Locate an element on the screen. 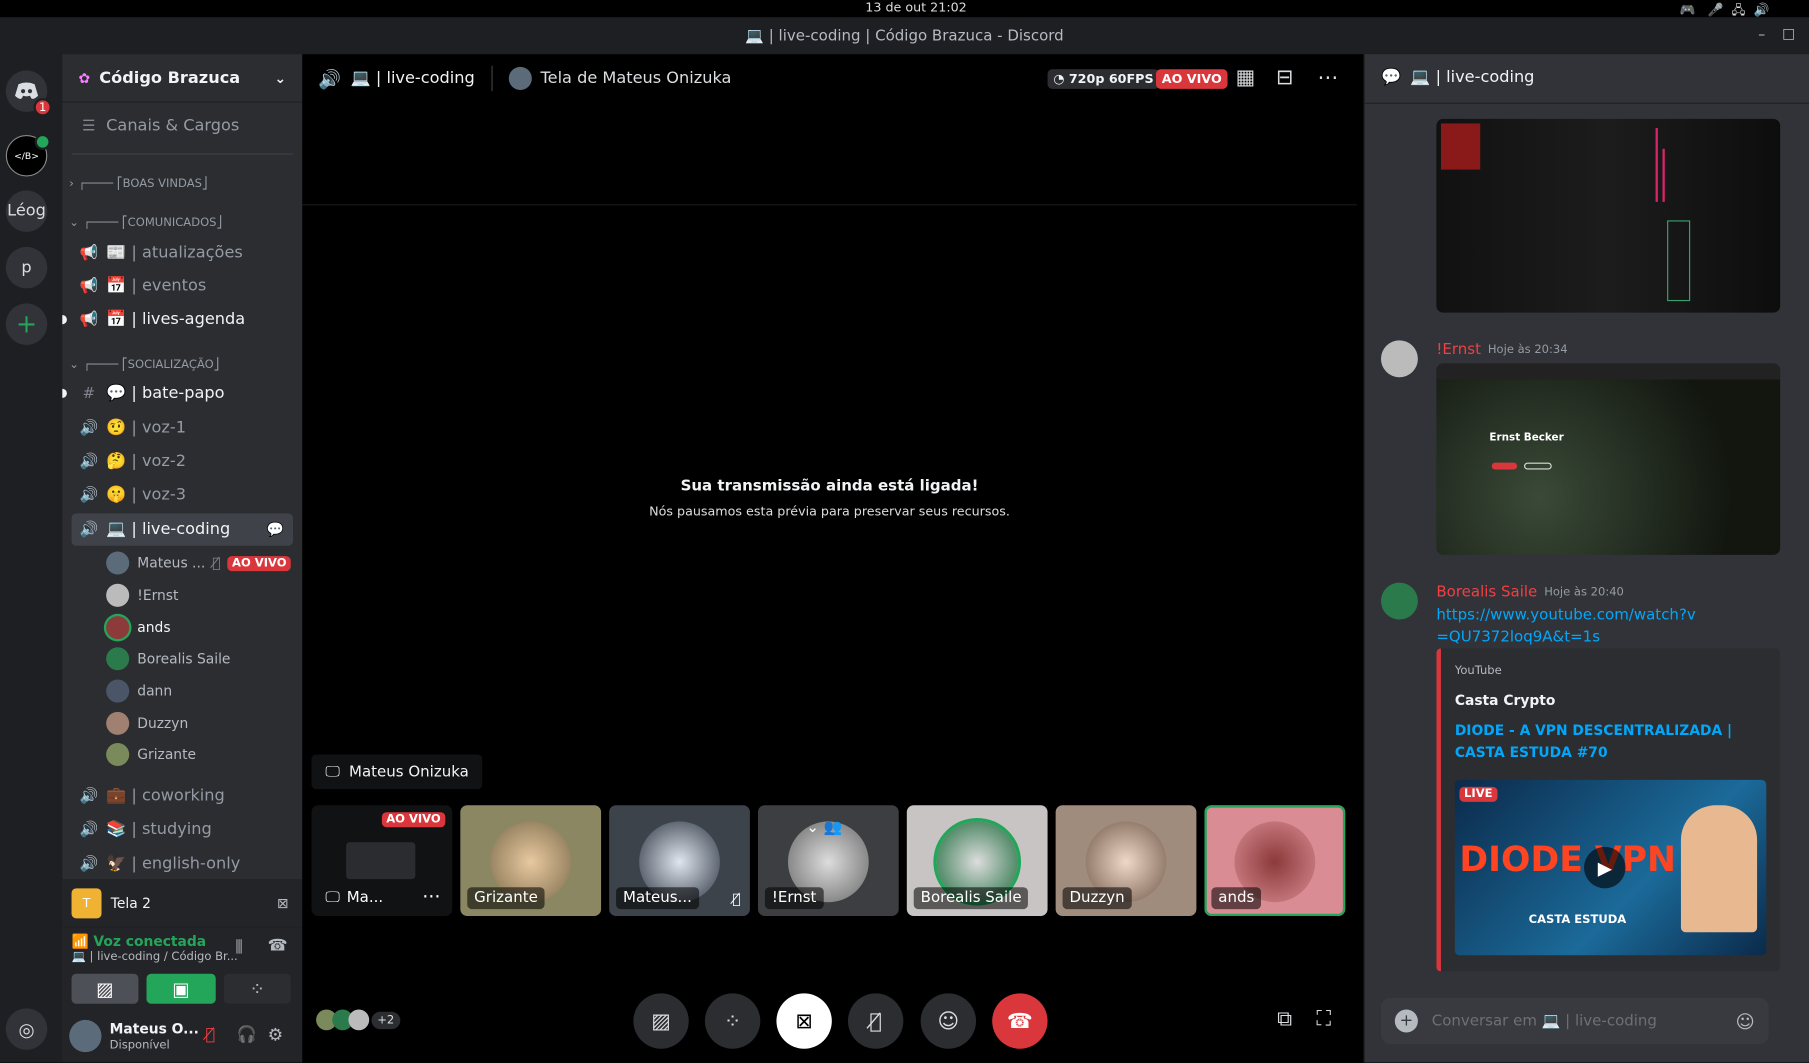 The width and height of the screenshot is (1809, 1063). gear-icon: ⚙ is located at coordinates (276, 1034).